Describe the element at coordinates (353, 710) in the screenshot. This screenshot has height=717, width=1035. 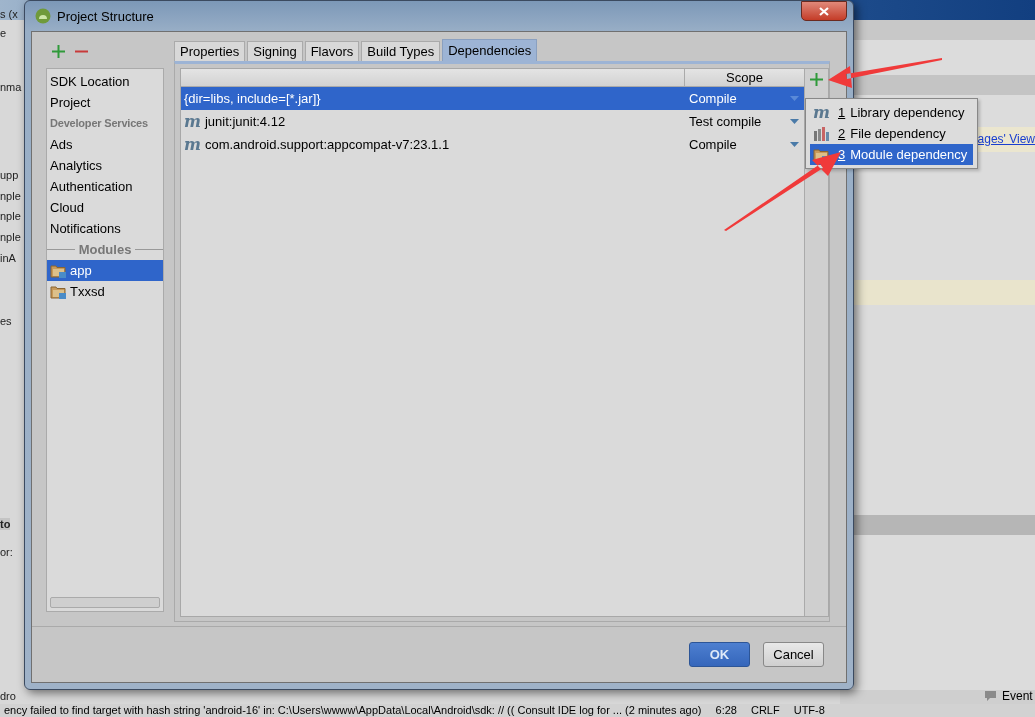
I see `status-message: ency failed to find target with hash string 'android-16' in: C:\Users\wwww\AppData\Local\Android\sdk: // (( Consult IDE log for ... (2 minutes ago)` at that location.